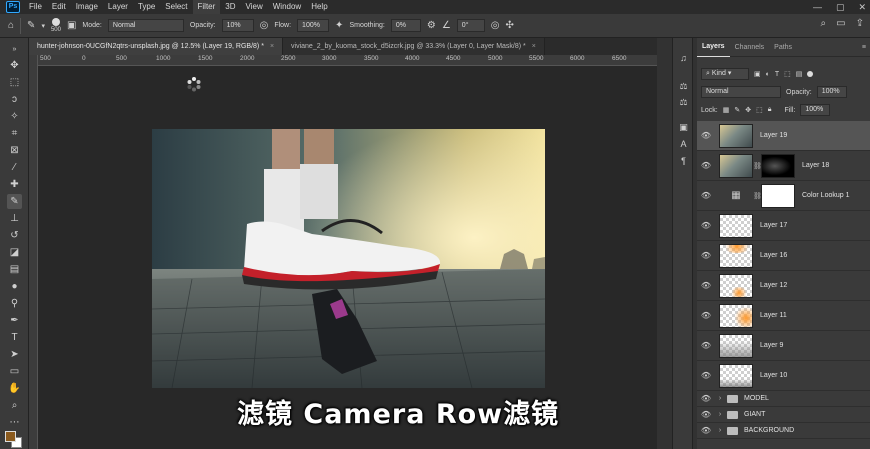 This screenshot has width=870, height=449. What do you see at coordinates (683, 86) in the screenshot?
I see `properties-panel-icon: ⚖` at bounding box center [683, 86].